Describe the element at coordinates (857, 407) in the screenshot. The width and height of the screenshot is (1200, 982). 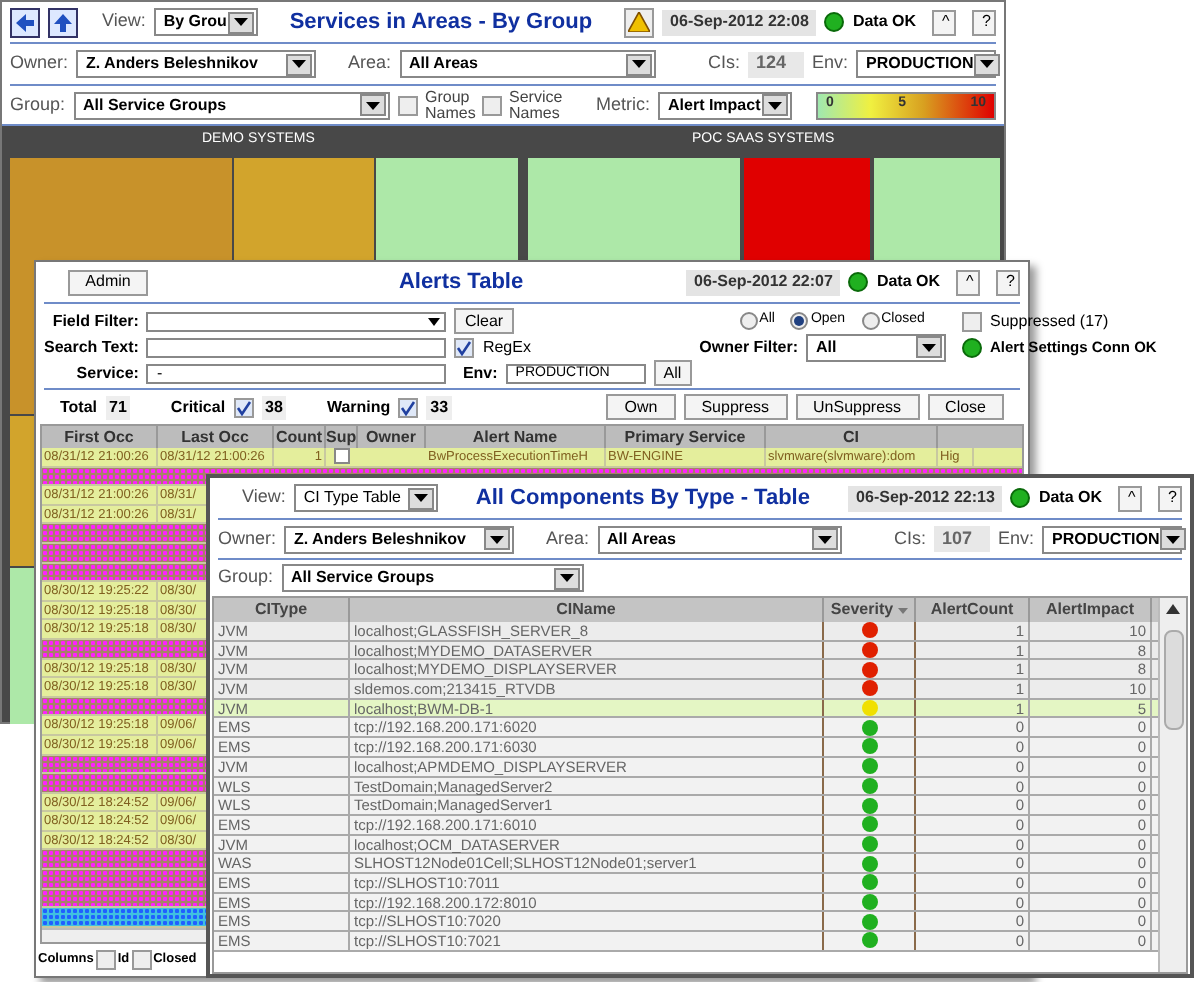
I see `button: UnSuppress` at that location.